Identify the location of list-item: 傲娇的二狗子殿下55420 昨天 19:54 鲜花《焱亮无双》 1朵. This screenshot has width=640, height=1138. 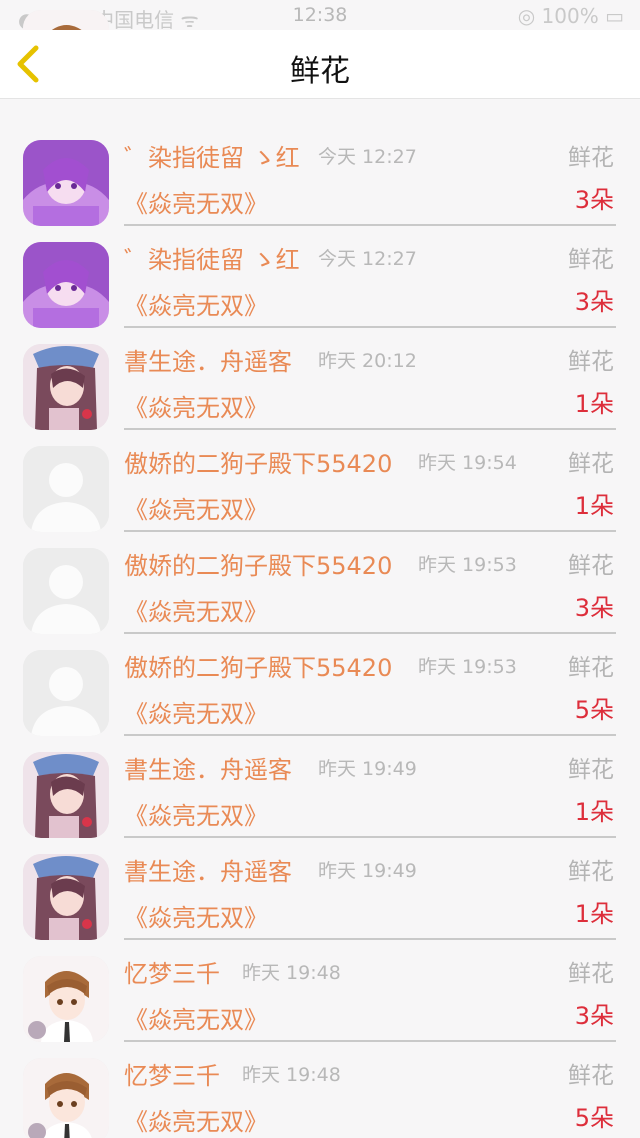
(320, 483).